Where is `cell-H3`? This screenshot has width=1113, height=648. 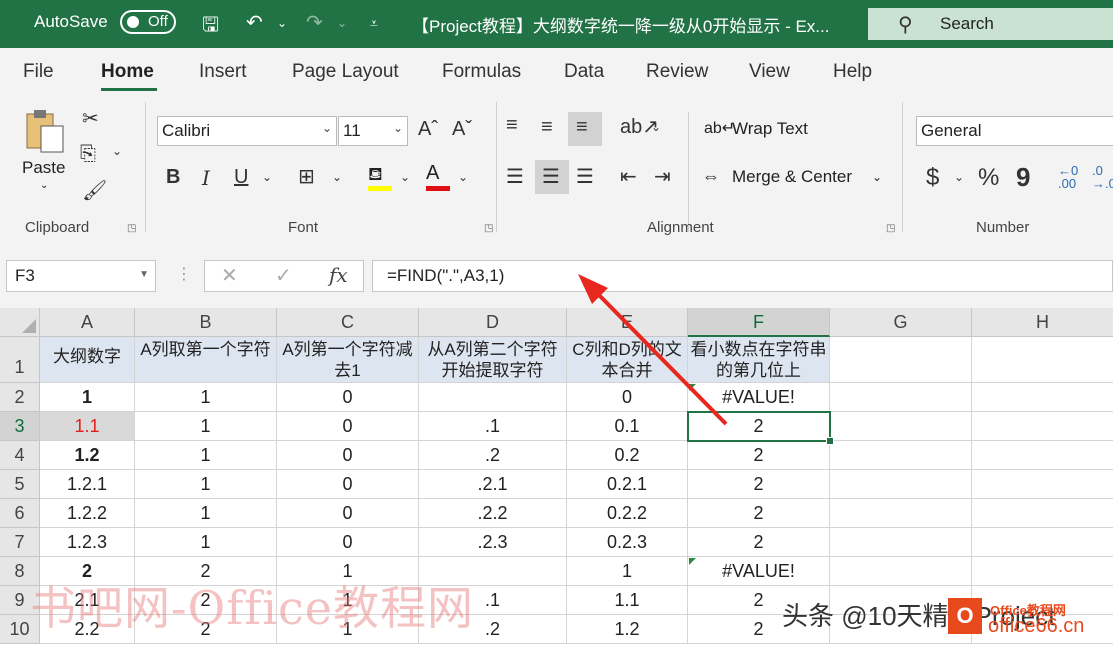
cell-H3 is located at coordinates (1042, 426).